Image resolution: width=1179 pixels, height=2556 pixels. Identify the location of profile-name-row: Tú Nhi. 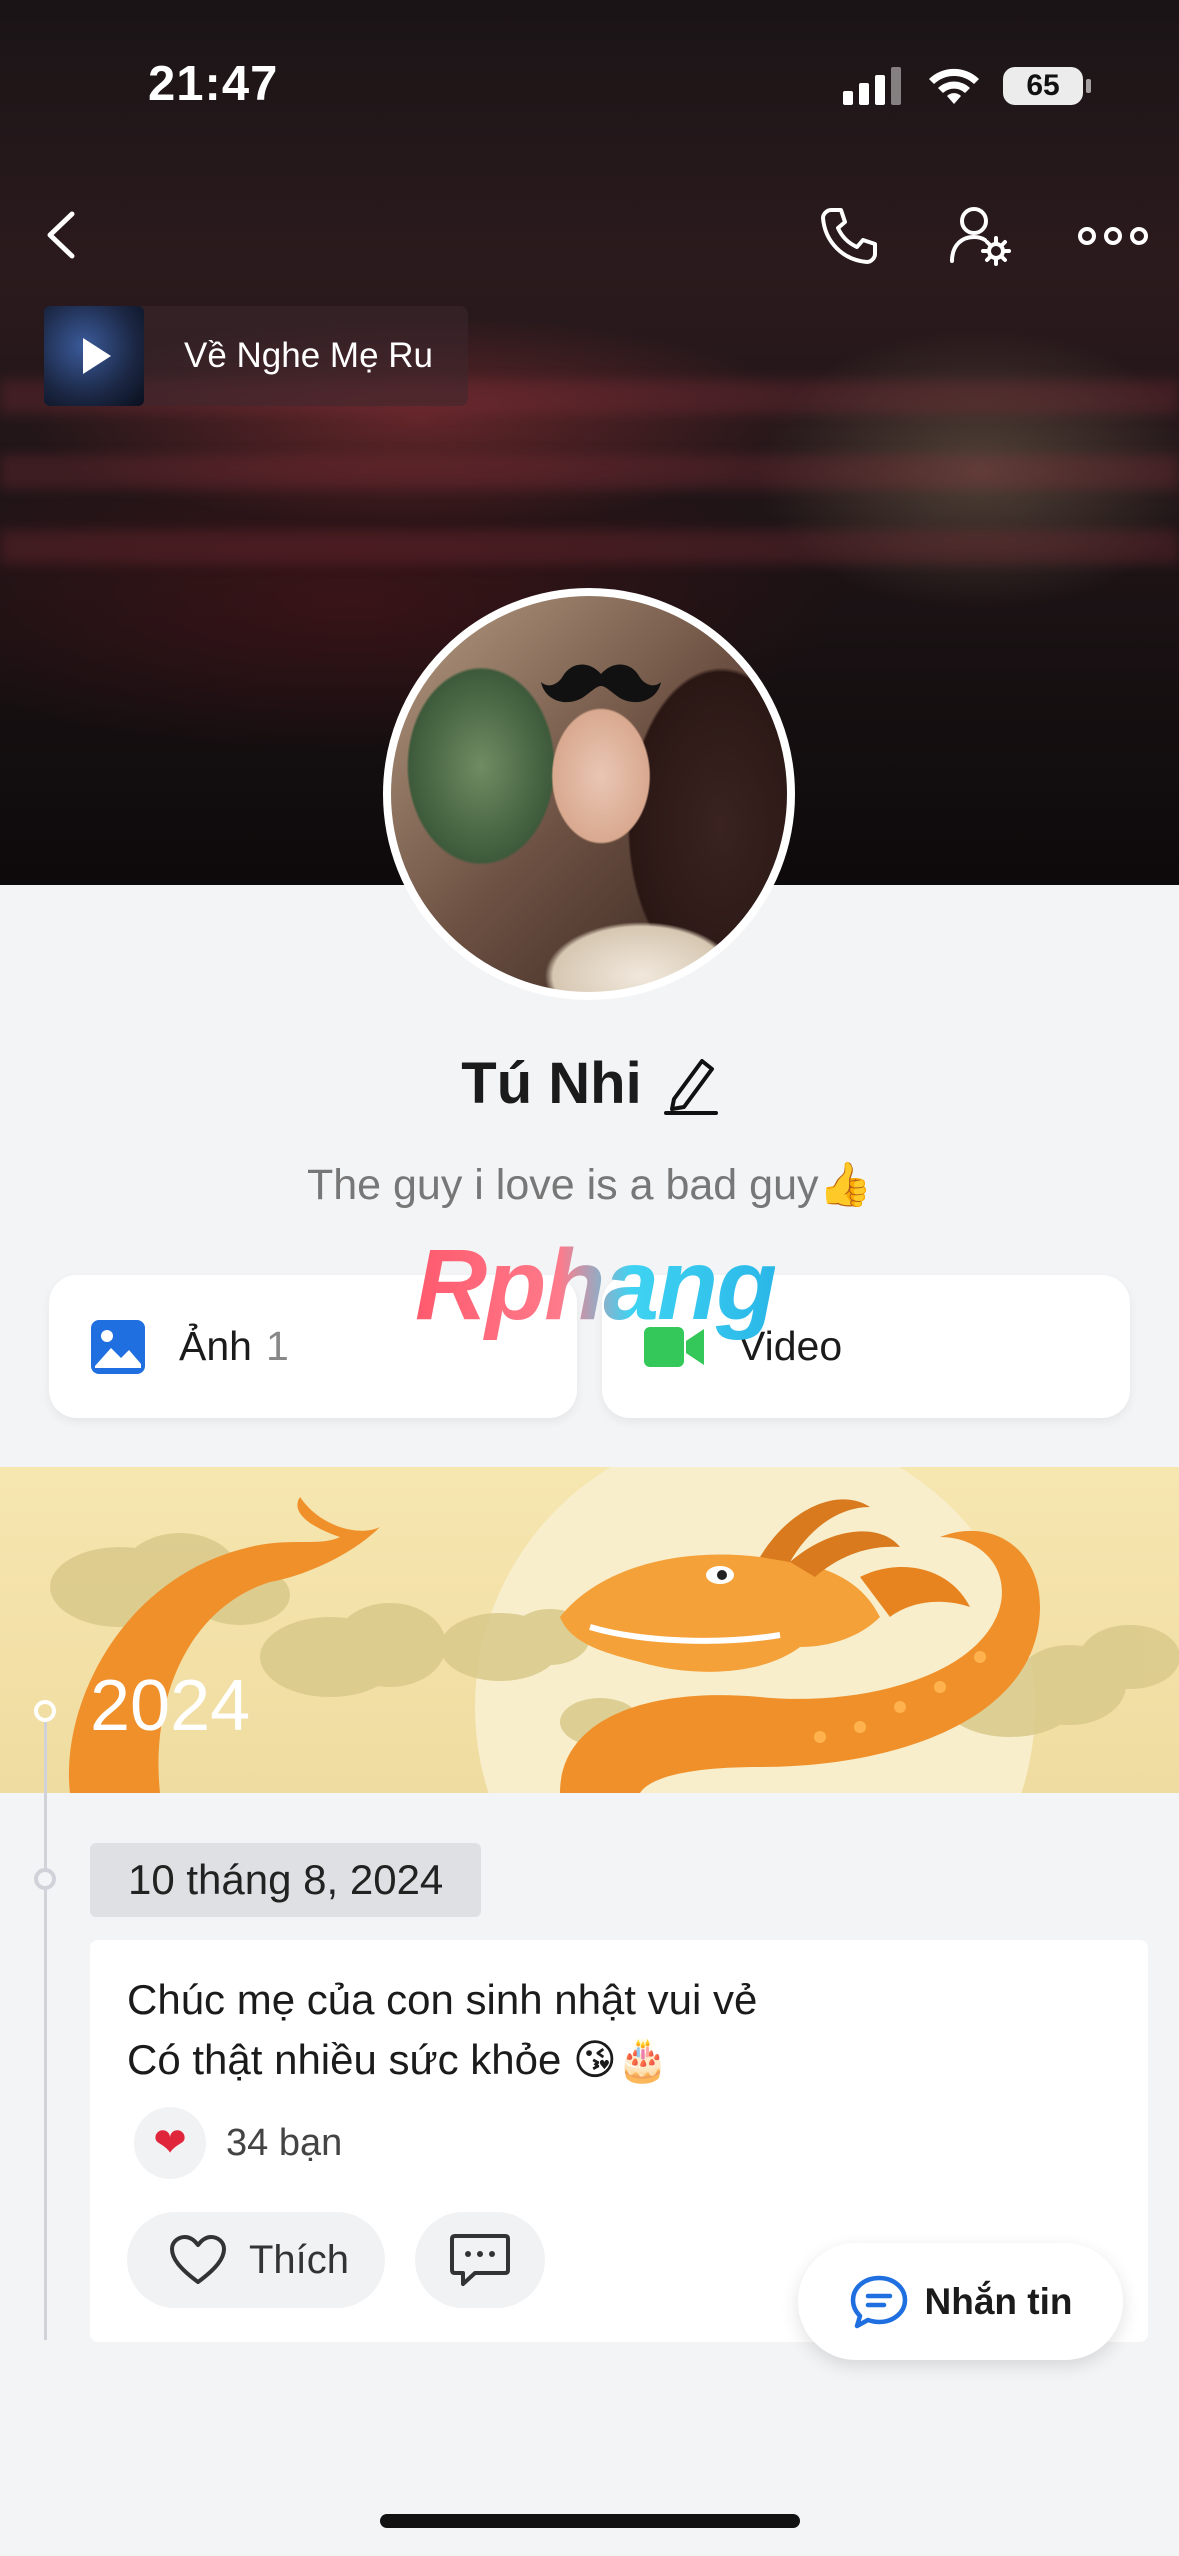
(589, 1083).